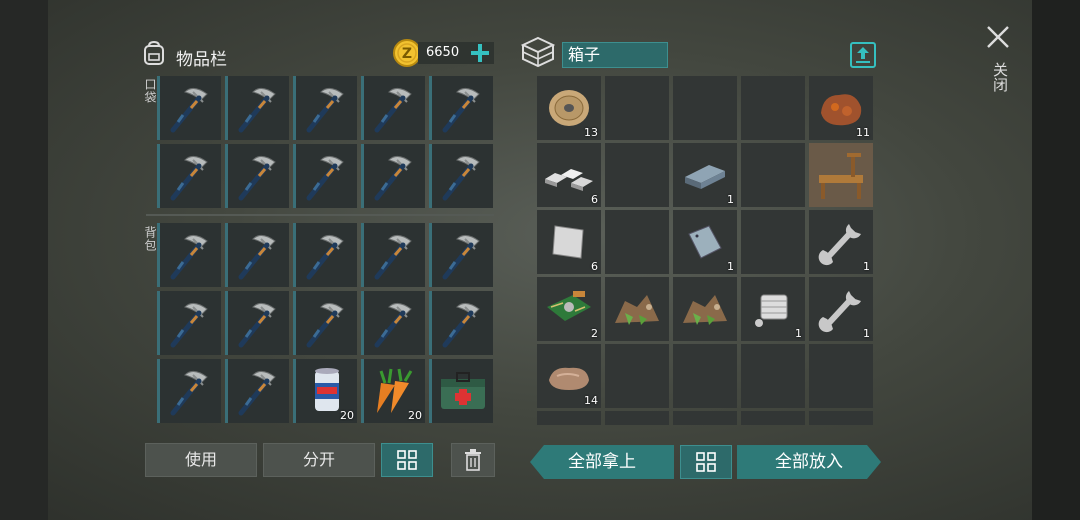  I want to click on item-count: 14, so click(591, 400).